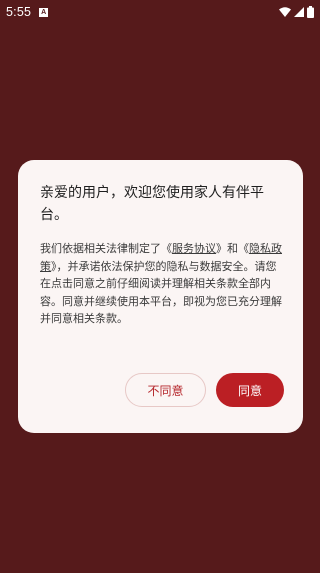  I want to click on service-agreement-link: 服务协议, so click(194, 248).